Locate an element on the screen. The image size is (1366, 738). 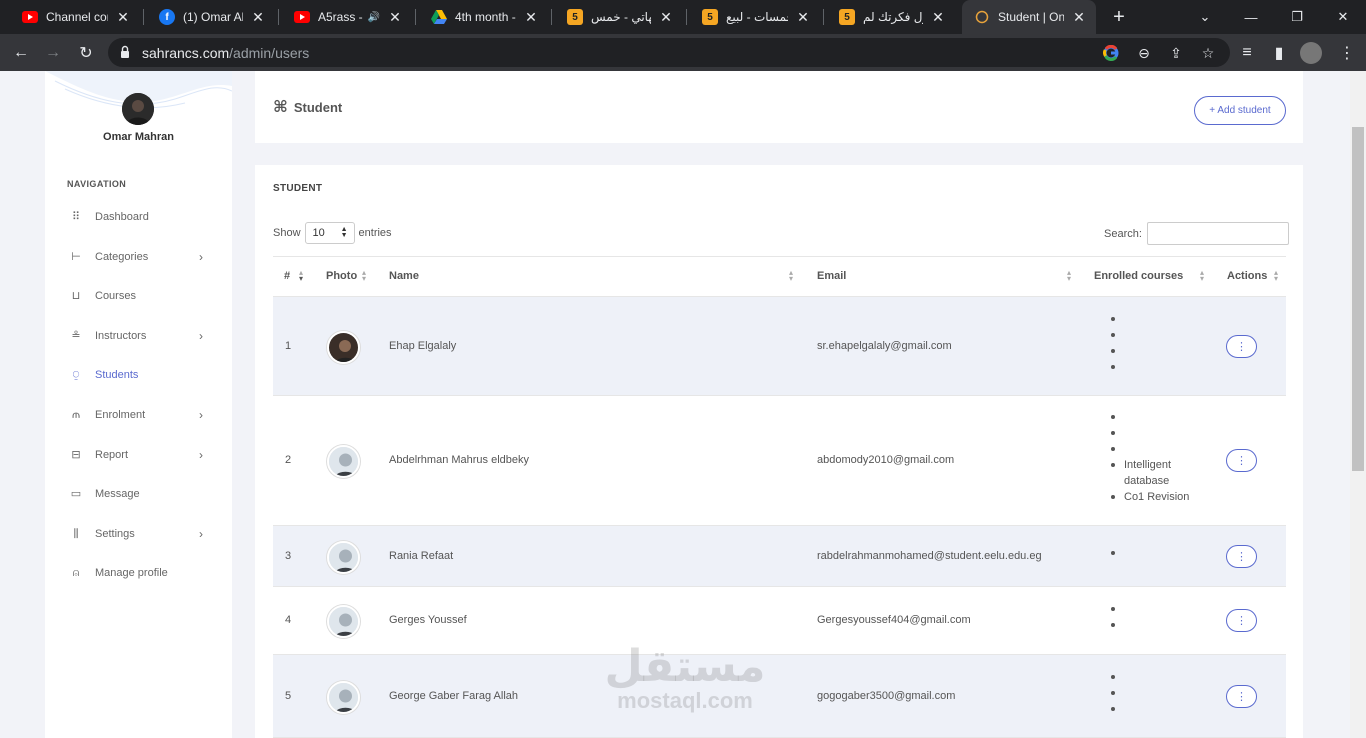
profile-avatar-icon is located at coordinates (1311, 53).